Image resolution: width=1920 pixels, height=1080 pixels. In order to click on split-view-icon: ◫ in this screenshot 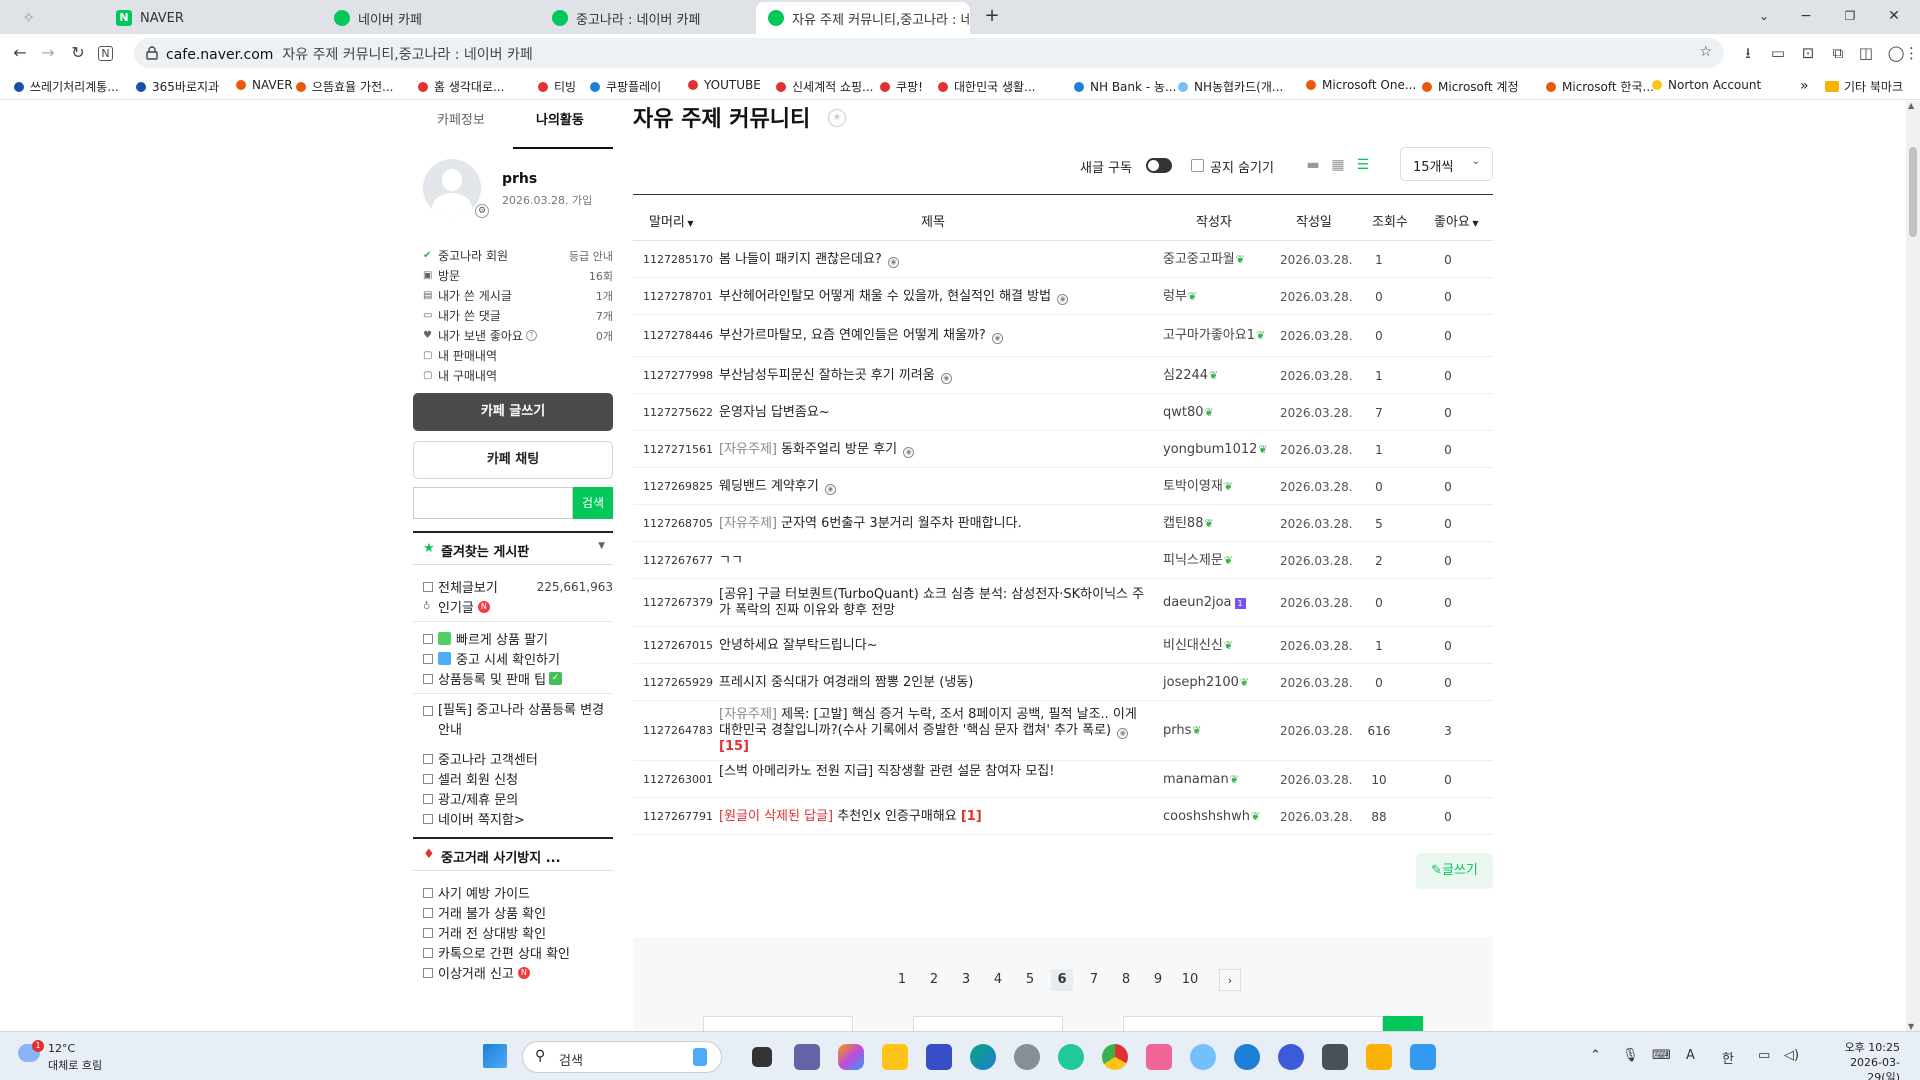, I will do `click(1866, 53)`.